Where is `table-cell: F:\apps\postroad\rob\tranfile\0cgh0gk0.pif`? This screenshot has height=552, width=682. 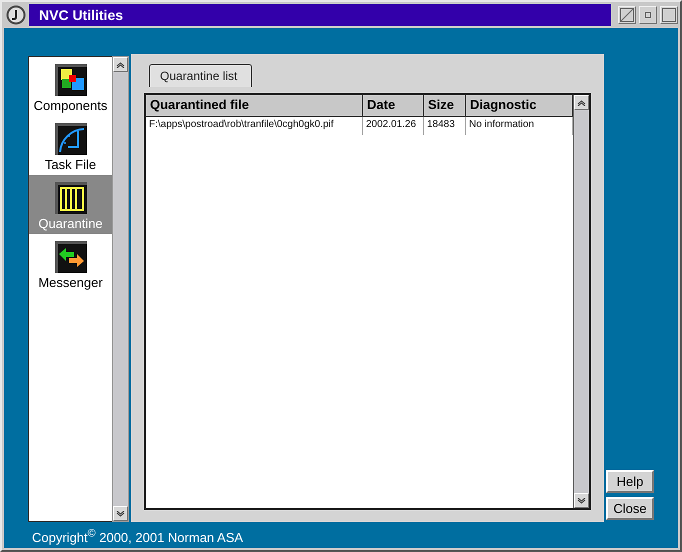 table-cell: F:\apps\postroad\rob\tranfile\0cgh0gk0.pif is located at coordinates (254, 126).